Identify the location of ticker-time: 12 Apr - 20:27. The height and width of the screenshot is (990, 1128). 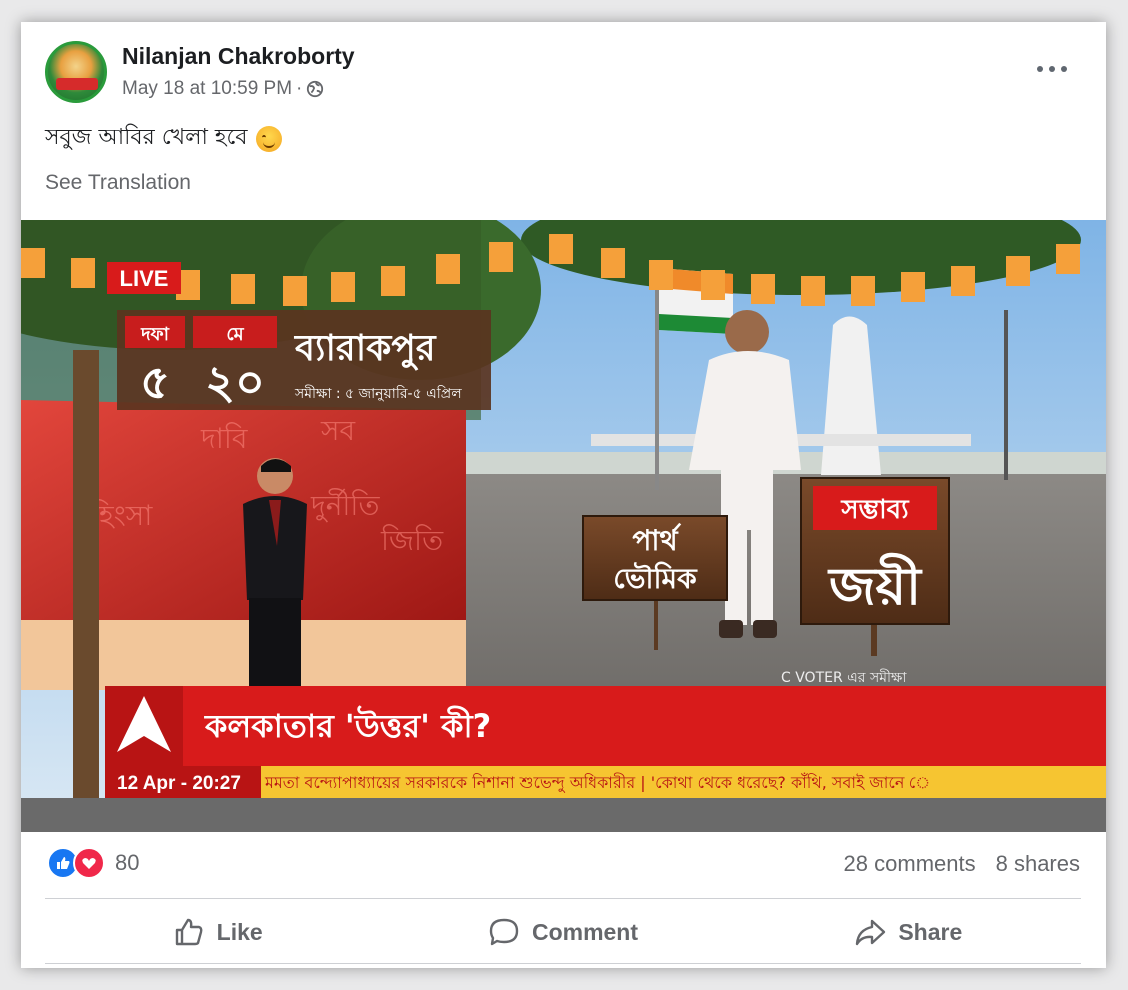
(179, 783).